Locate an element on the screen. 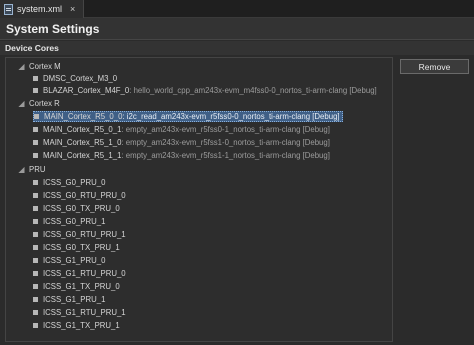 This screenshot has width=474, height=345. tab-label: system.xml is located at coordinates (39, 9).